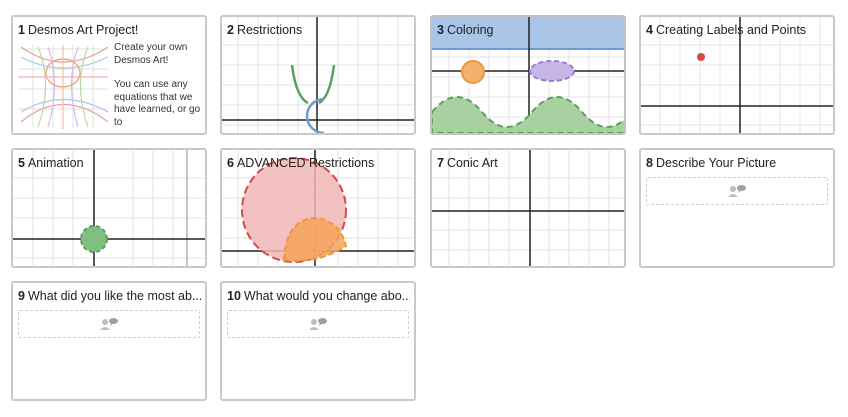 Image resolution: width=848 pixels, height=417 pixels. I want to click on card-5-animation: 5 Animation, so click(109, 208).